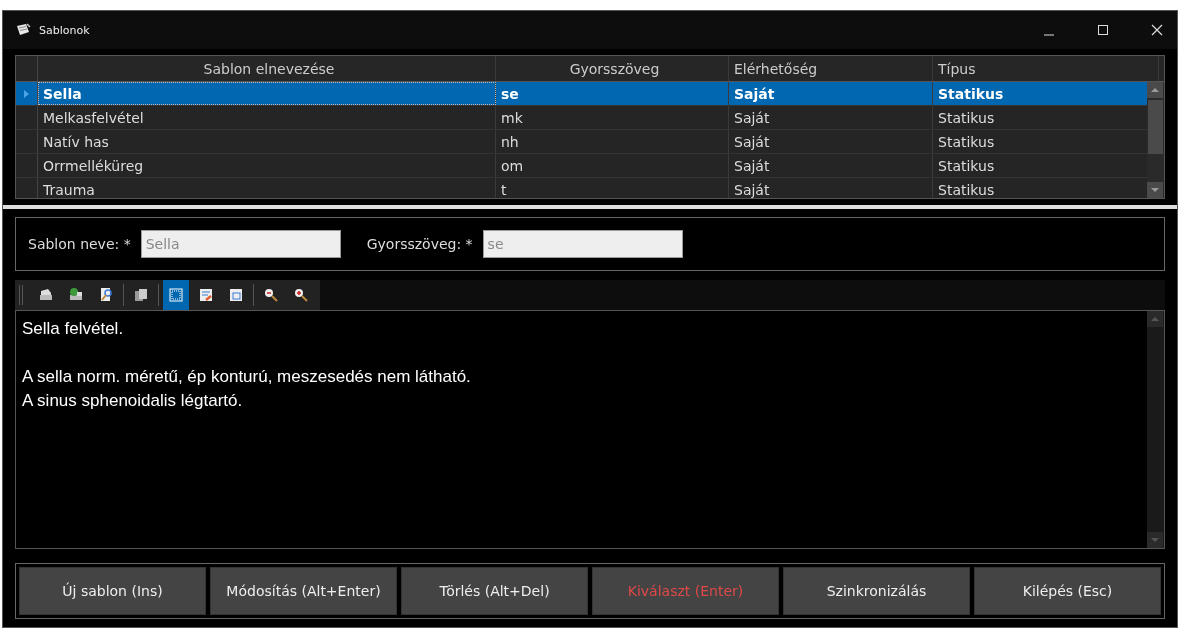  Describe the element at coordinates (271, 295) in the screenshot. I see `zoom-out-icon` at that location.